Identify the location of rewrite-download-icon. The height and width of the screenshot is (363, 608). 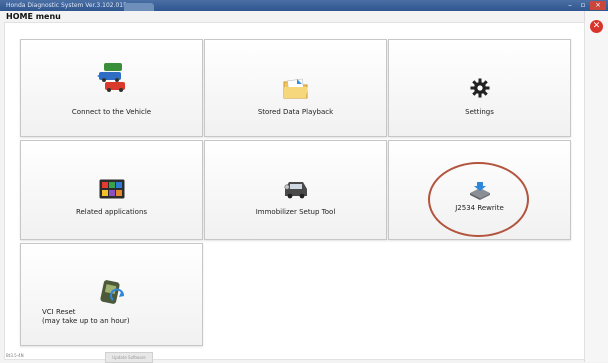
(479, 191).